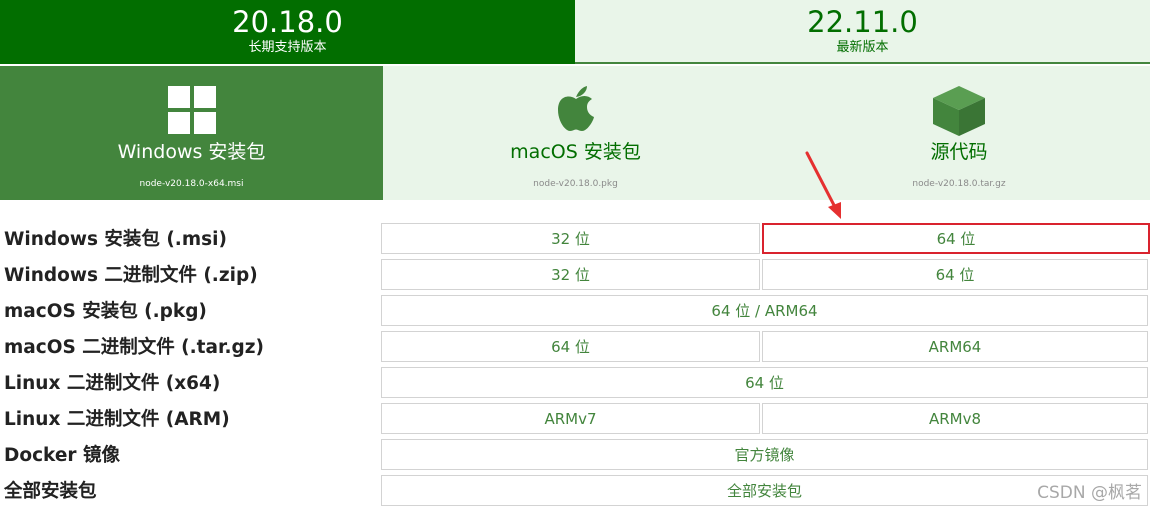 This screenshot has height=511, width=1150. What do you see at coordinates (862, 47) in the screenshot?
I see `current-version-label: 最新版本` at bounding box center [862, 47].